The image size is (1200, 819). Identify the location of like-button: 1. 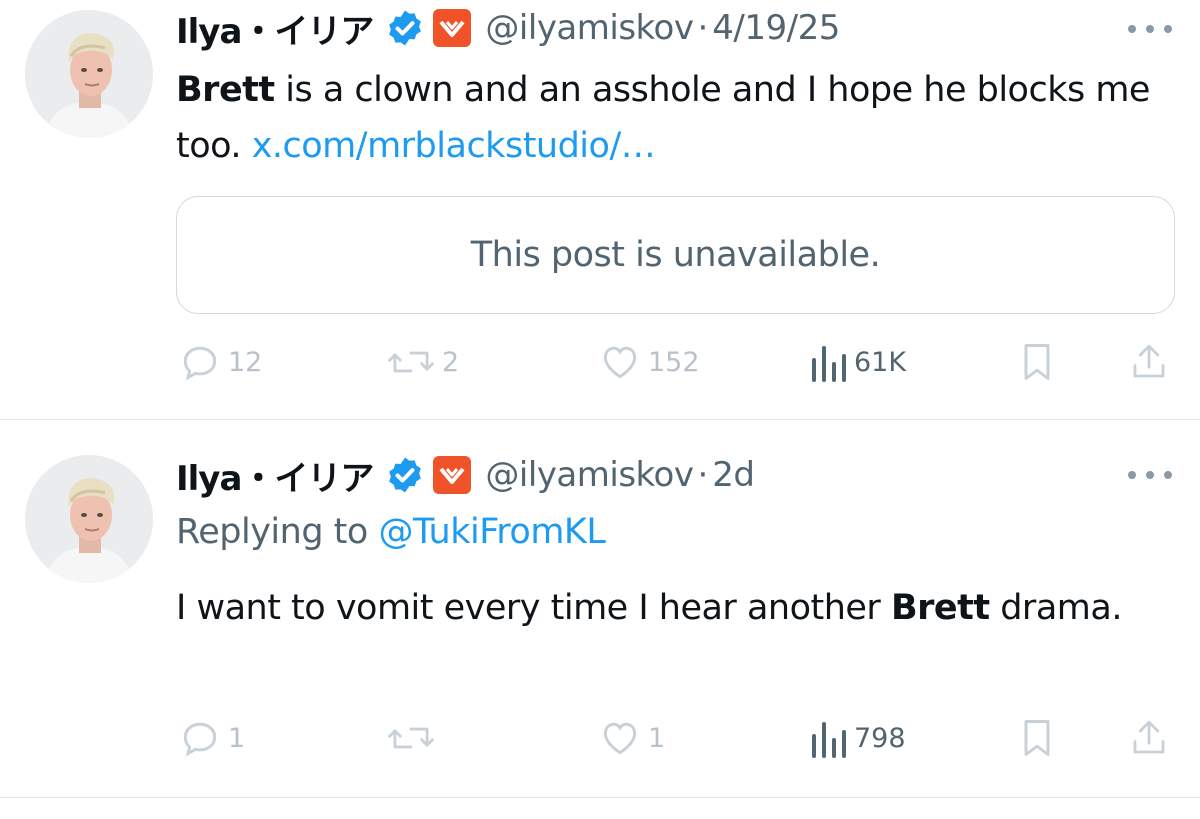
(631, 738).